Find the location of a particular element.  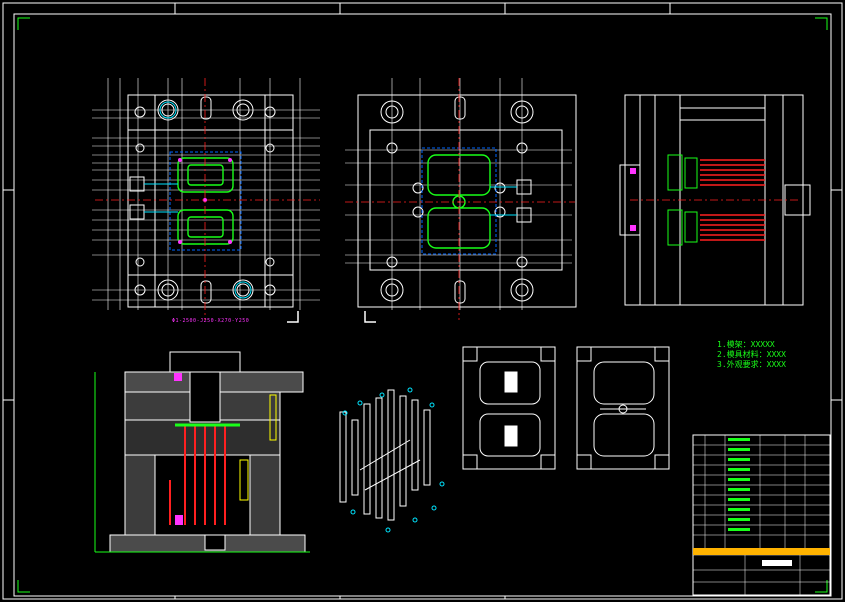

technical-notes: 1.模架：XXXXX 2.模具材料：XXXX 3.外观要求：XXXX is located at coordinates (751, 355).